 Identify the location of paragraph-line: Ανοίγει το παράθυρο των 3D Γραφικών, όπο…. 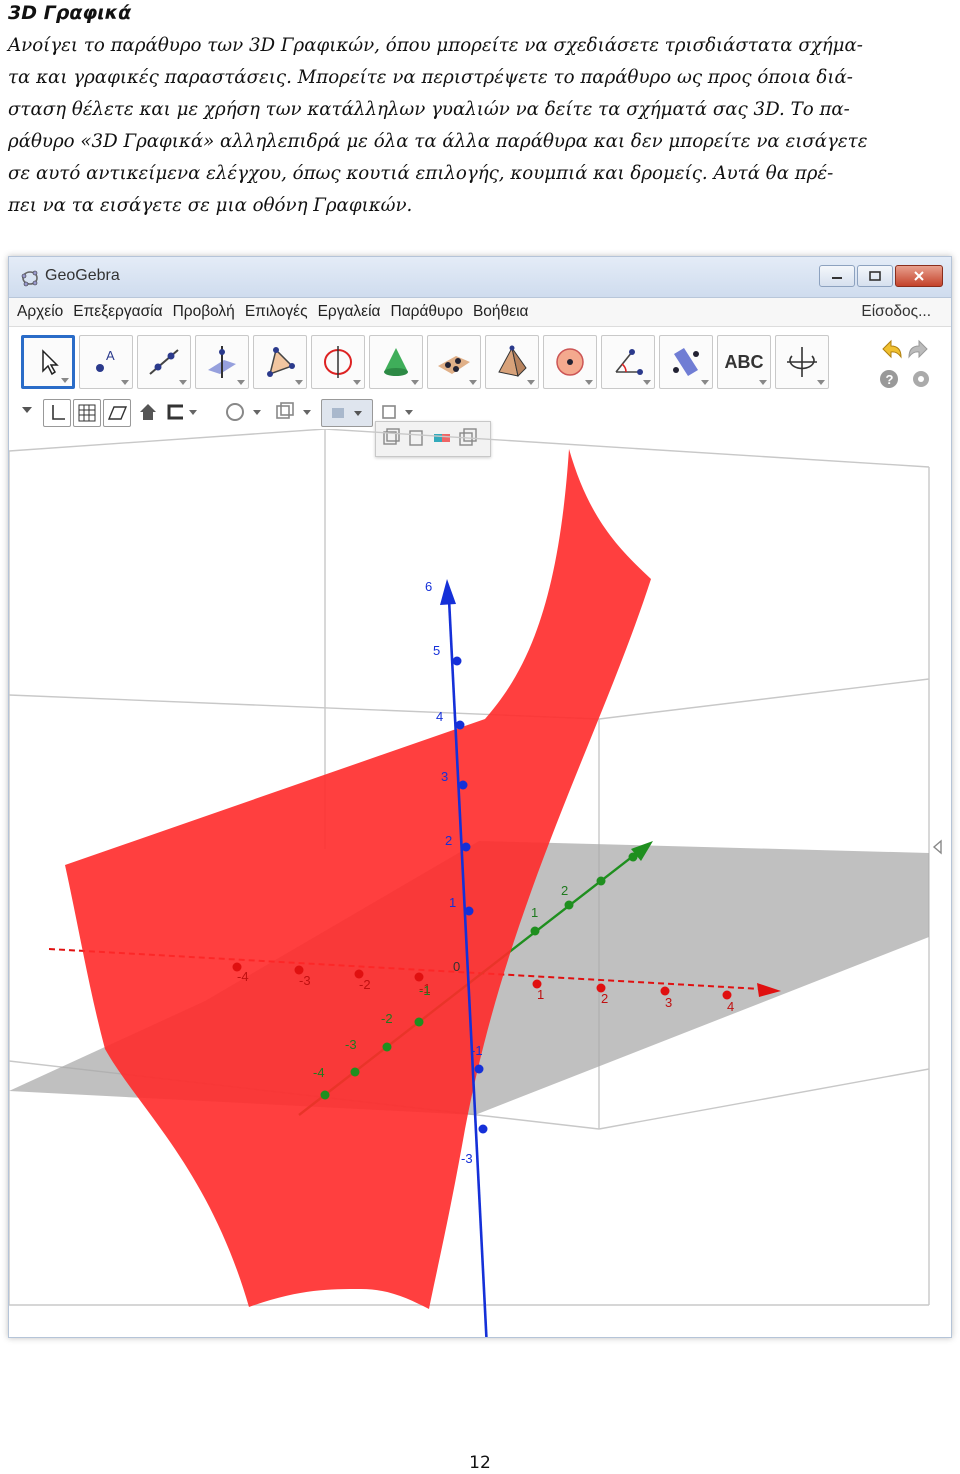
(435, 45).